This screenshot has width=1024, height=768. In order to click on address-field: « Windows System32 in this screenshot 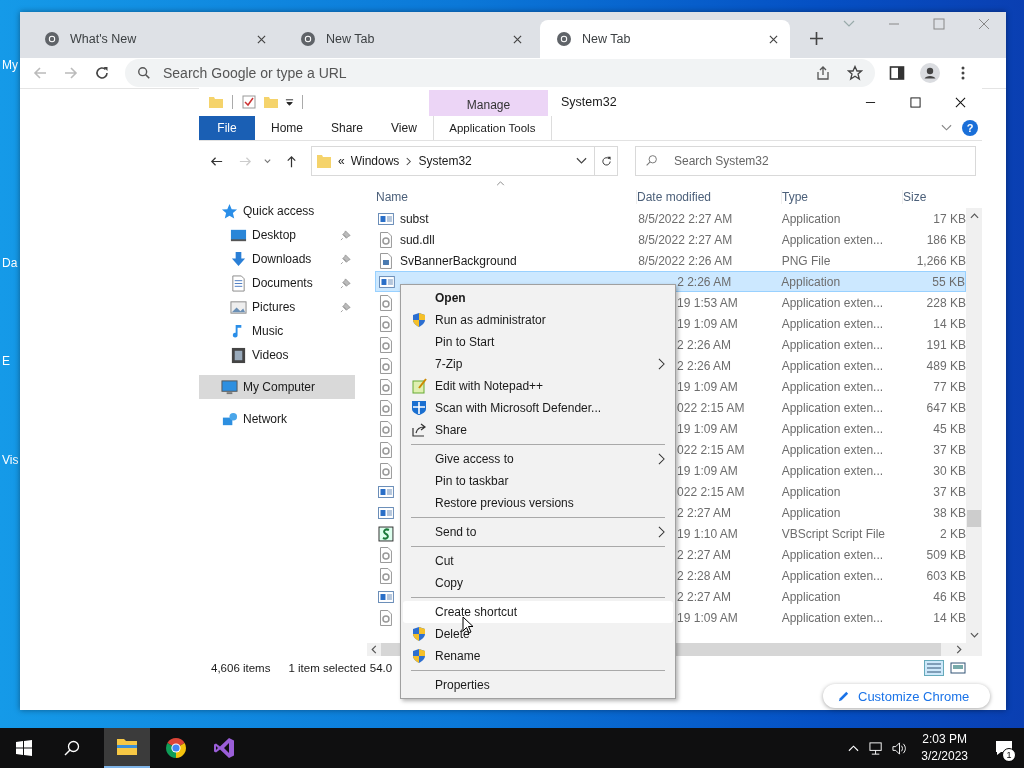, I will do `click(464, 161)`.